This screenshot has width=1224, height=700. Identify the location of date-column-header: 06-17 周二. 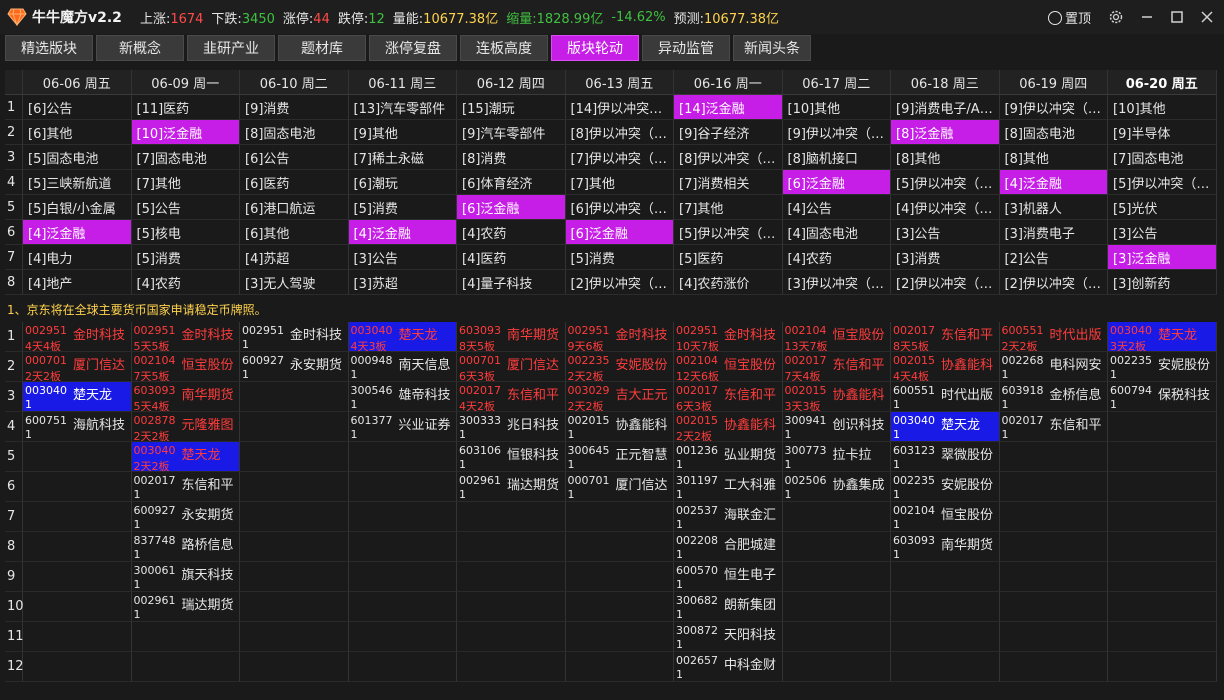
(836, 82).